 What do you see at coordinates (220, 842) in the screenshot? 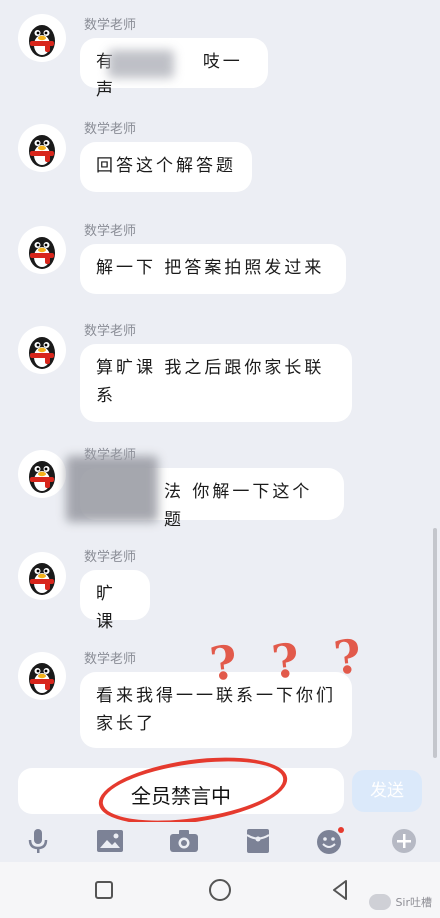
I see `input-toolbar` at bounding box center [220, 842].